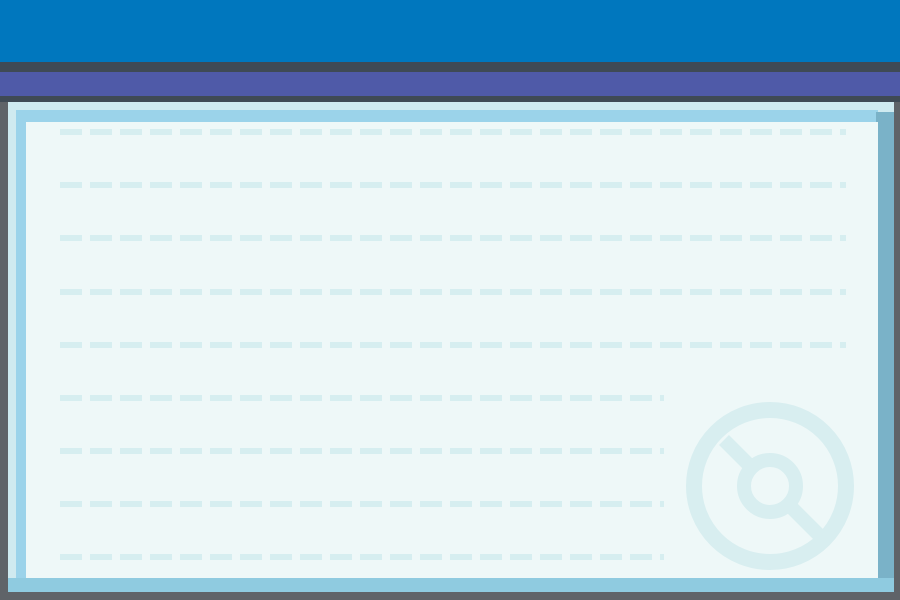 Image resolution: width=900 pixels, height=600 pixels. I want to click on frame-bottom-edge, so click(450, 596).